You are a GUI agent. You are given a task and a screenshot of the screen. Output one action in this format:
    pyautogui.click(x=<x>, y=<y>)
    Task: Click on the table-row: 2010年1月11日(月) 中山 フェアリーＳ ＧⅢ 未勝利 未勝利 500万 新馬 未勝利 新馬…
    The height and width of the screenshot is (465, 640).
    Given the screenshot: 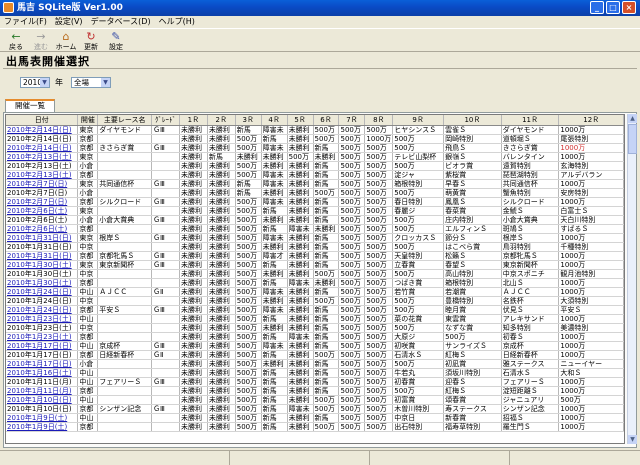 What is the action you would take?
    pyautogui.click(x=315, y=382)
    